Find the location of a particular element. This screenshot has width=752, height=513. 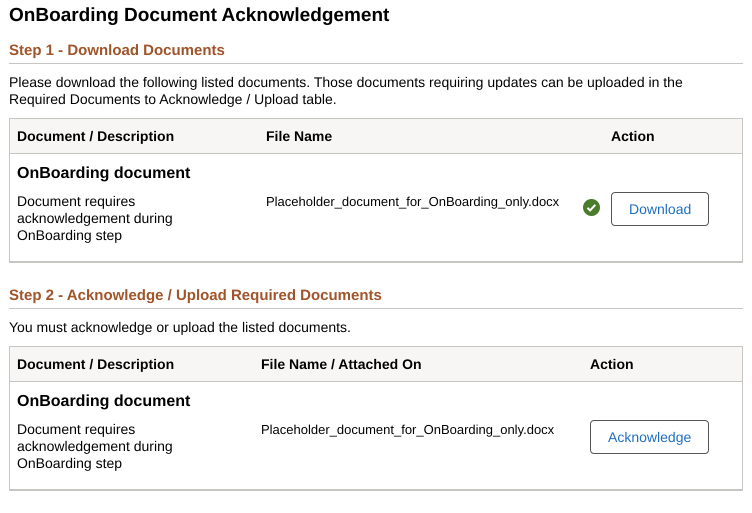

section-description: Please download the following listed documents. Those documents requiring updates can be uploaded in the Required Documents to Acknowledge / Upload table. is located at coordinates (346, 91).